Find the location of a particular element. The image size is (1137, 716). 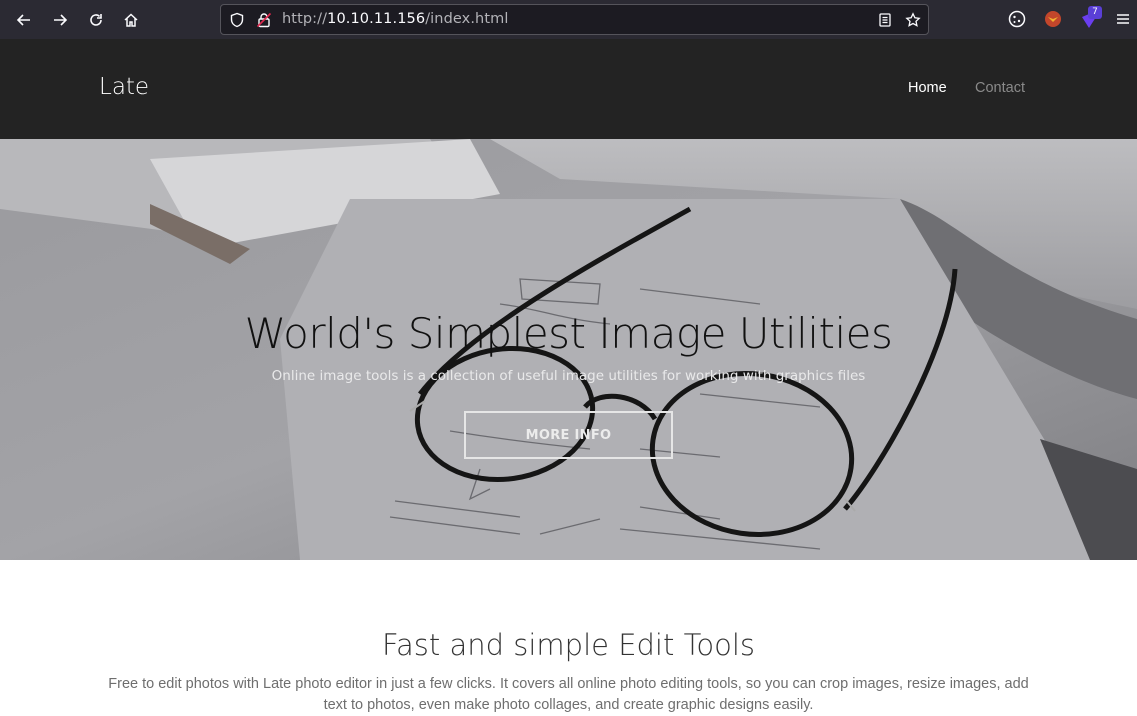

nav-home-link: Home is located at coordinates (927, 88).